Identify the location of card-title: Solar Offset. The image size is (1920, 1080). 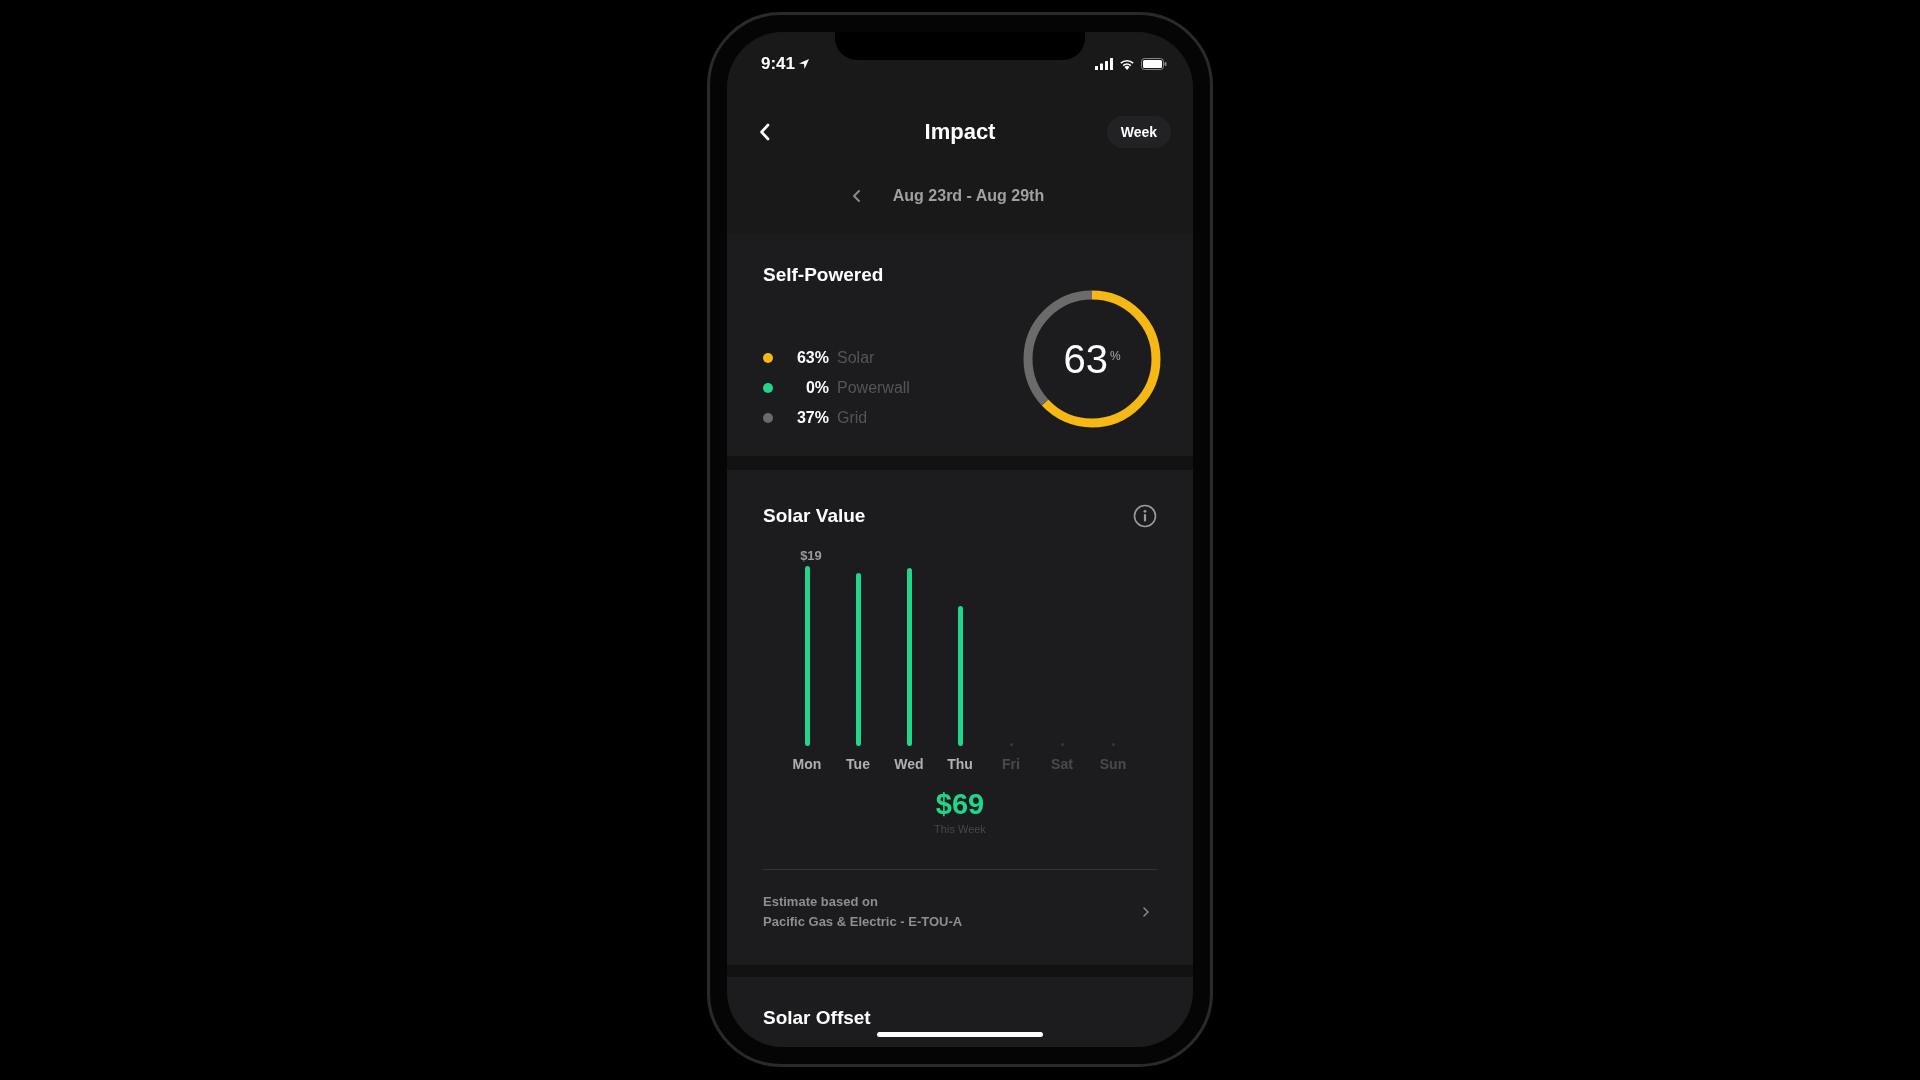
(817, 1018).